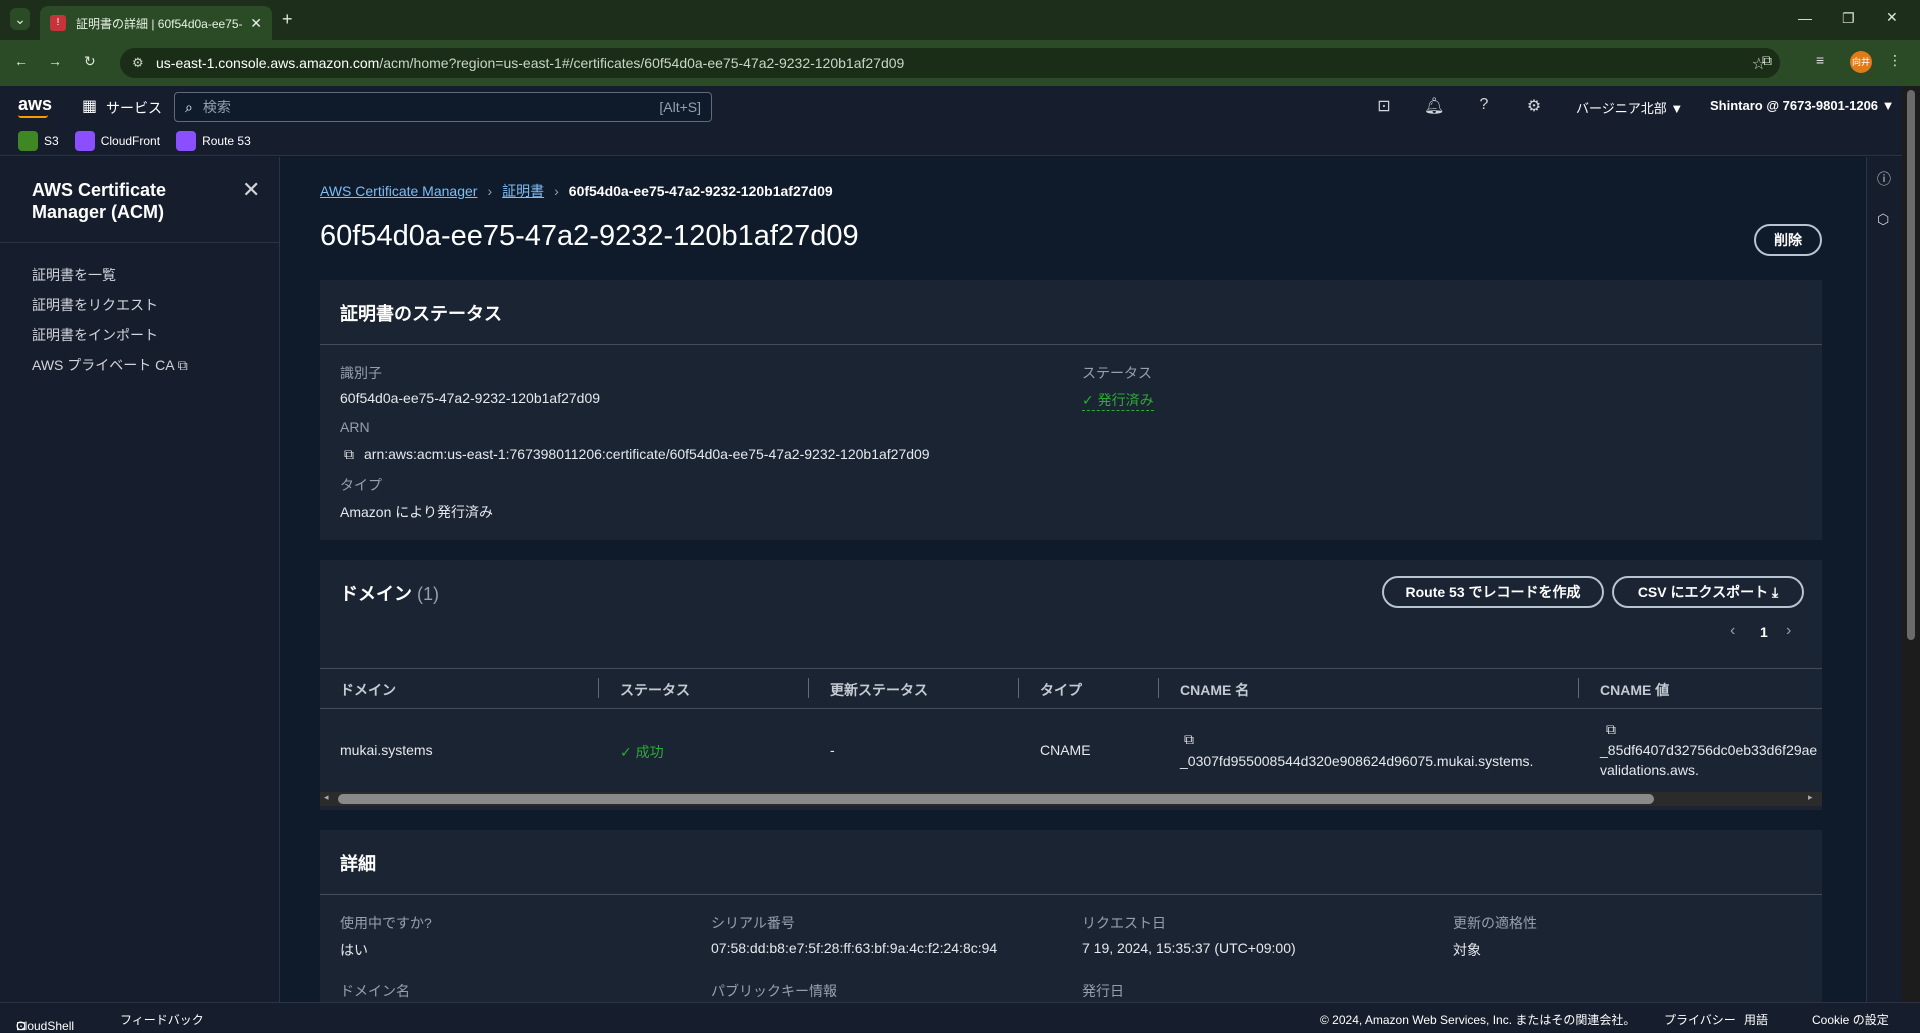 The width and height of the screenshot is (1920, 1033). What do you see at coordinates (680, 107) in the screenshot?
I see `search-shortcut: [Alt+S]` at bounding box center [680, 107].